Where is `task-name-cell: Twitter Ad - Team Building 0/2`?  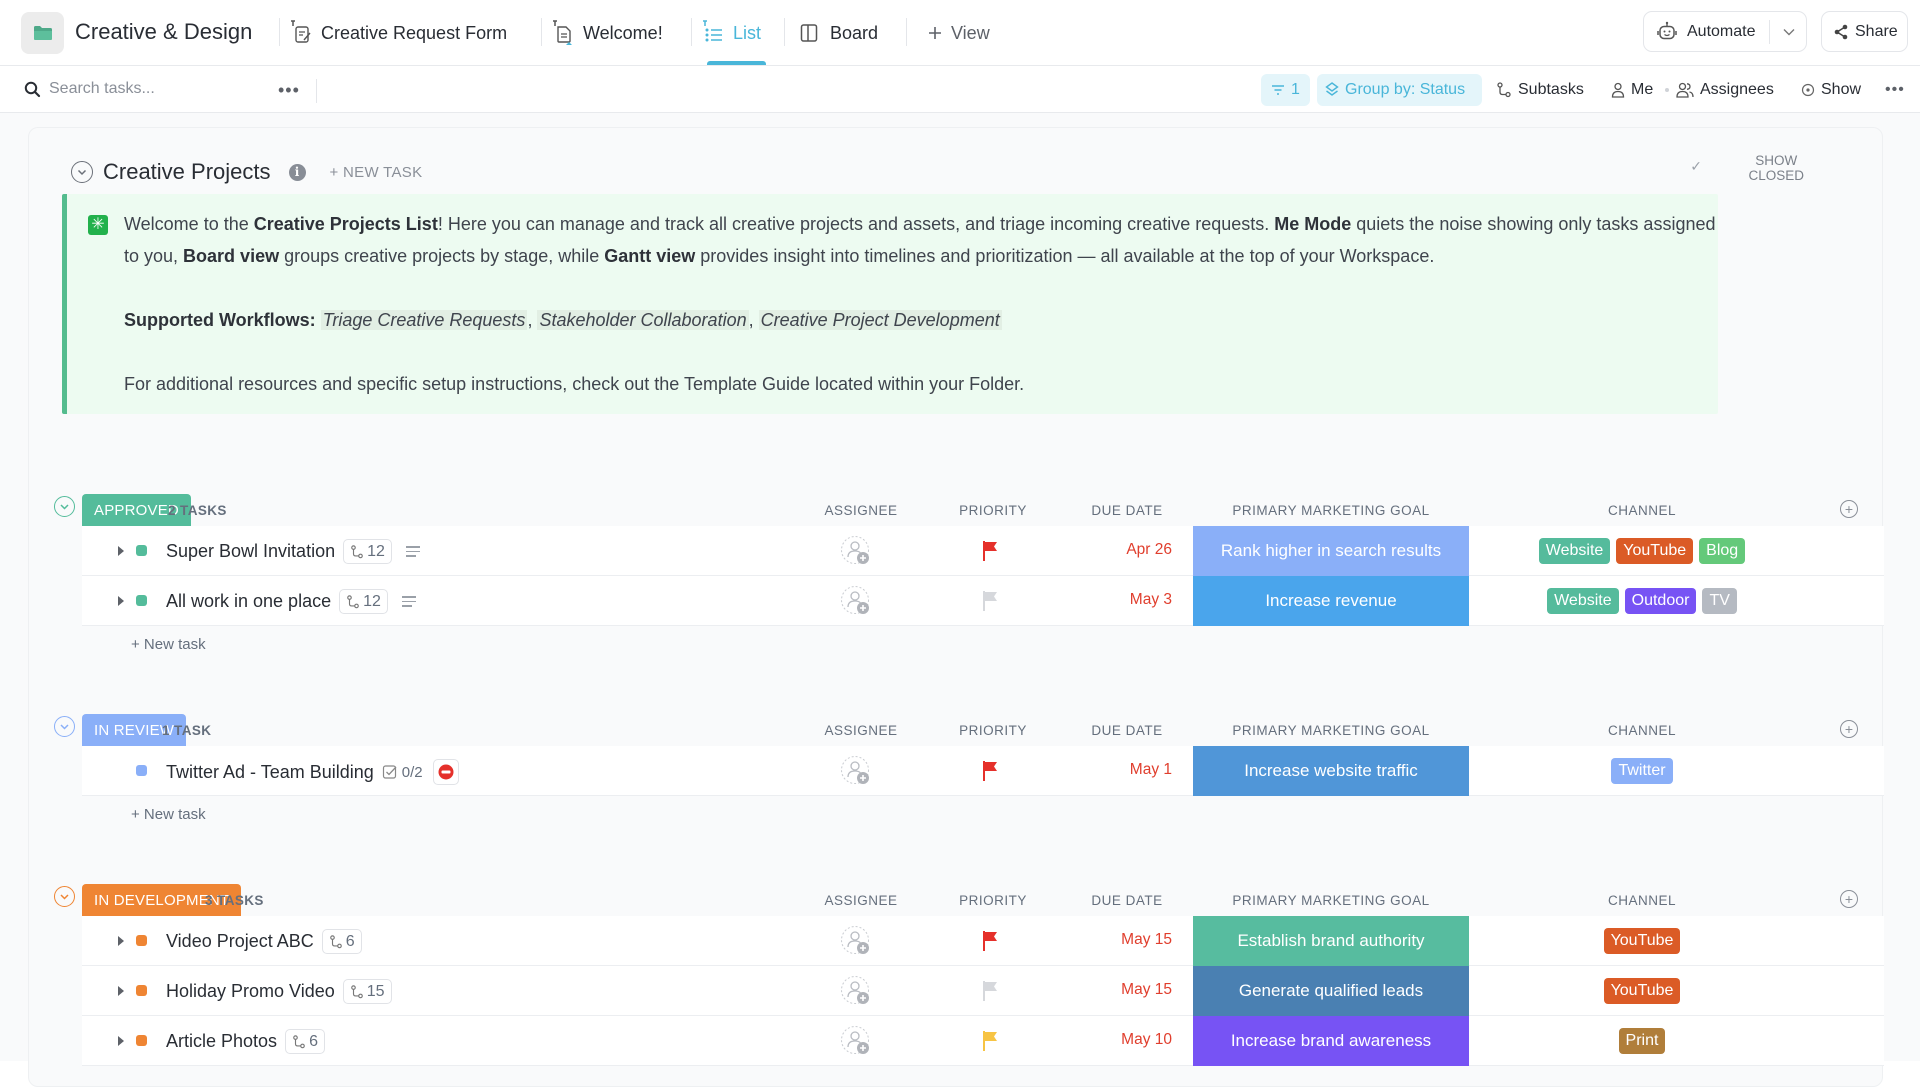
task-name-cell: Twitter Ad - Team Building 0/2 is located at coordinates (312, 772).